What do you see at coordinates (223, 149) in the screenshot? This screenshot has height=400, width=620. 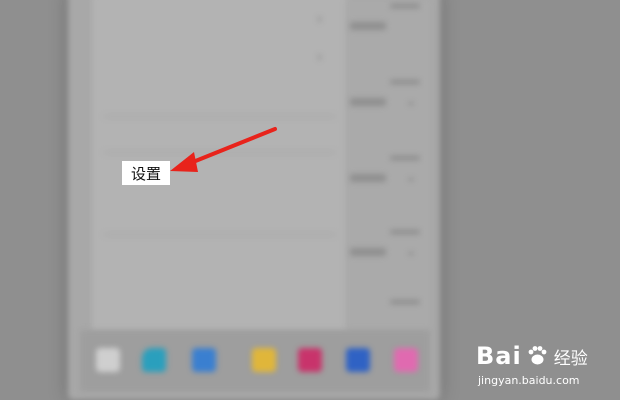 I see `annotation-arrow` at bounding box center [223, 149].